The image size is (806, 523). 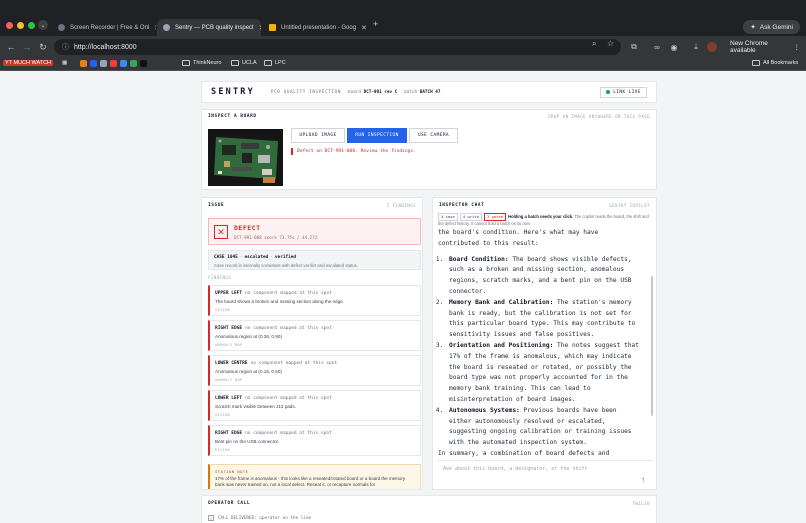 What do you see at coordinates (229, 345) in the screenshot?
I see `finding-source: ANOMALY MAP` at bounding box center [229, 345].